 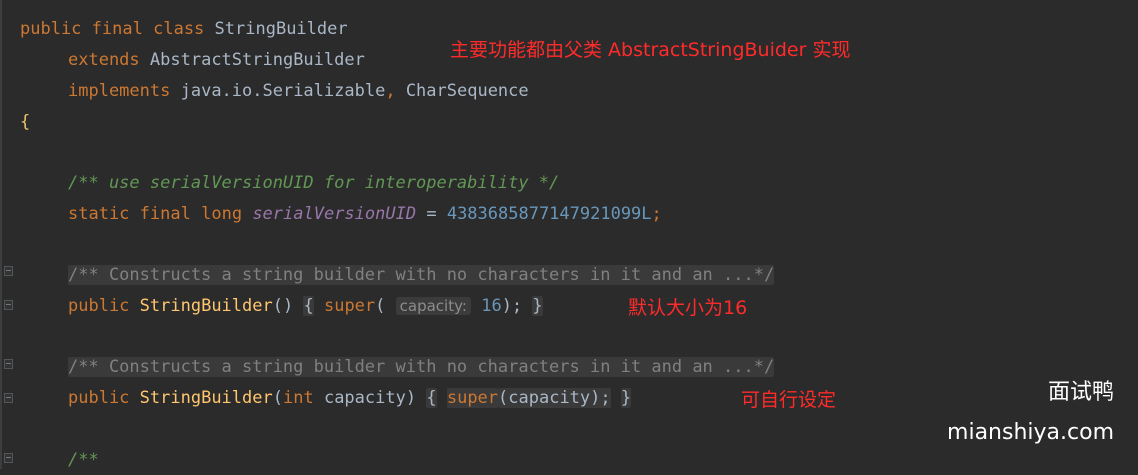 I want to click on paren: ), so click(x=411, y=398).